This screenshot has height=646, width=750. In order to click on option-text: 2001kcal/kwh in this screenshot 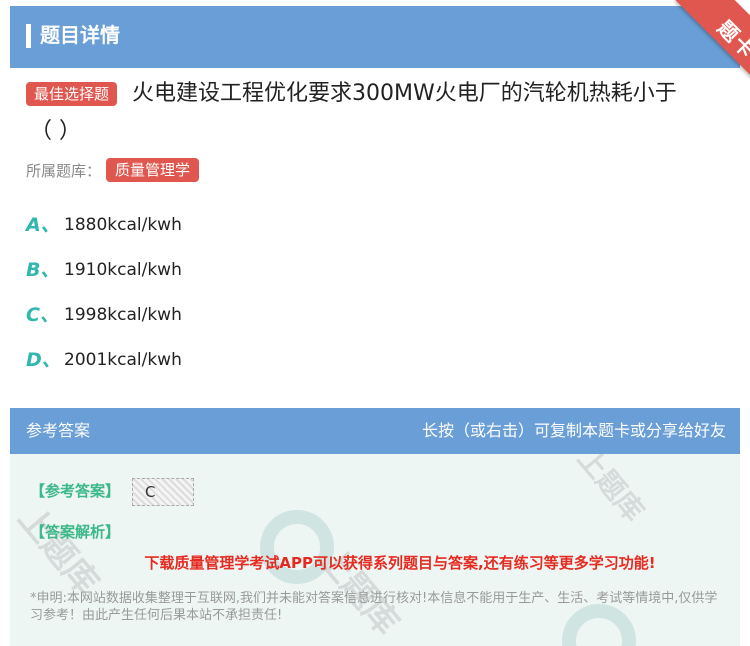, I will do `click(123, 360)`.